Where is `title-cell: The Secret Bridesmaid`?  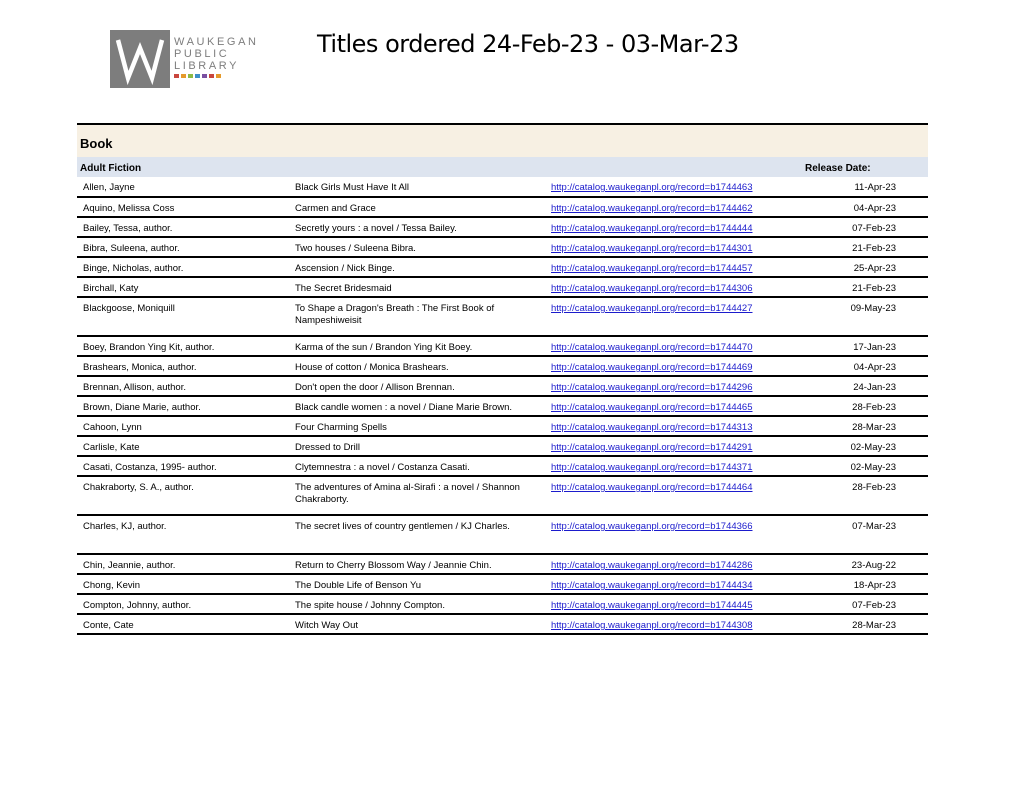 title-cell: The Secret Bridesmaid is located at coordinates (423, 287).